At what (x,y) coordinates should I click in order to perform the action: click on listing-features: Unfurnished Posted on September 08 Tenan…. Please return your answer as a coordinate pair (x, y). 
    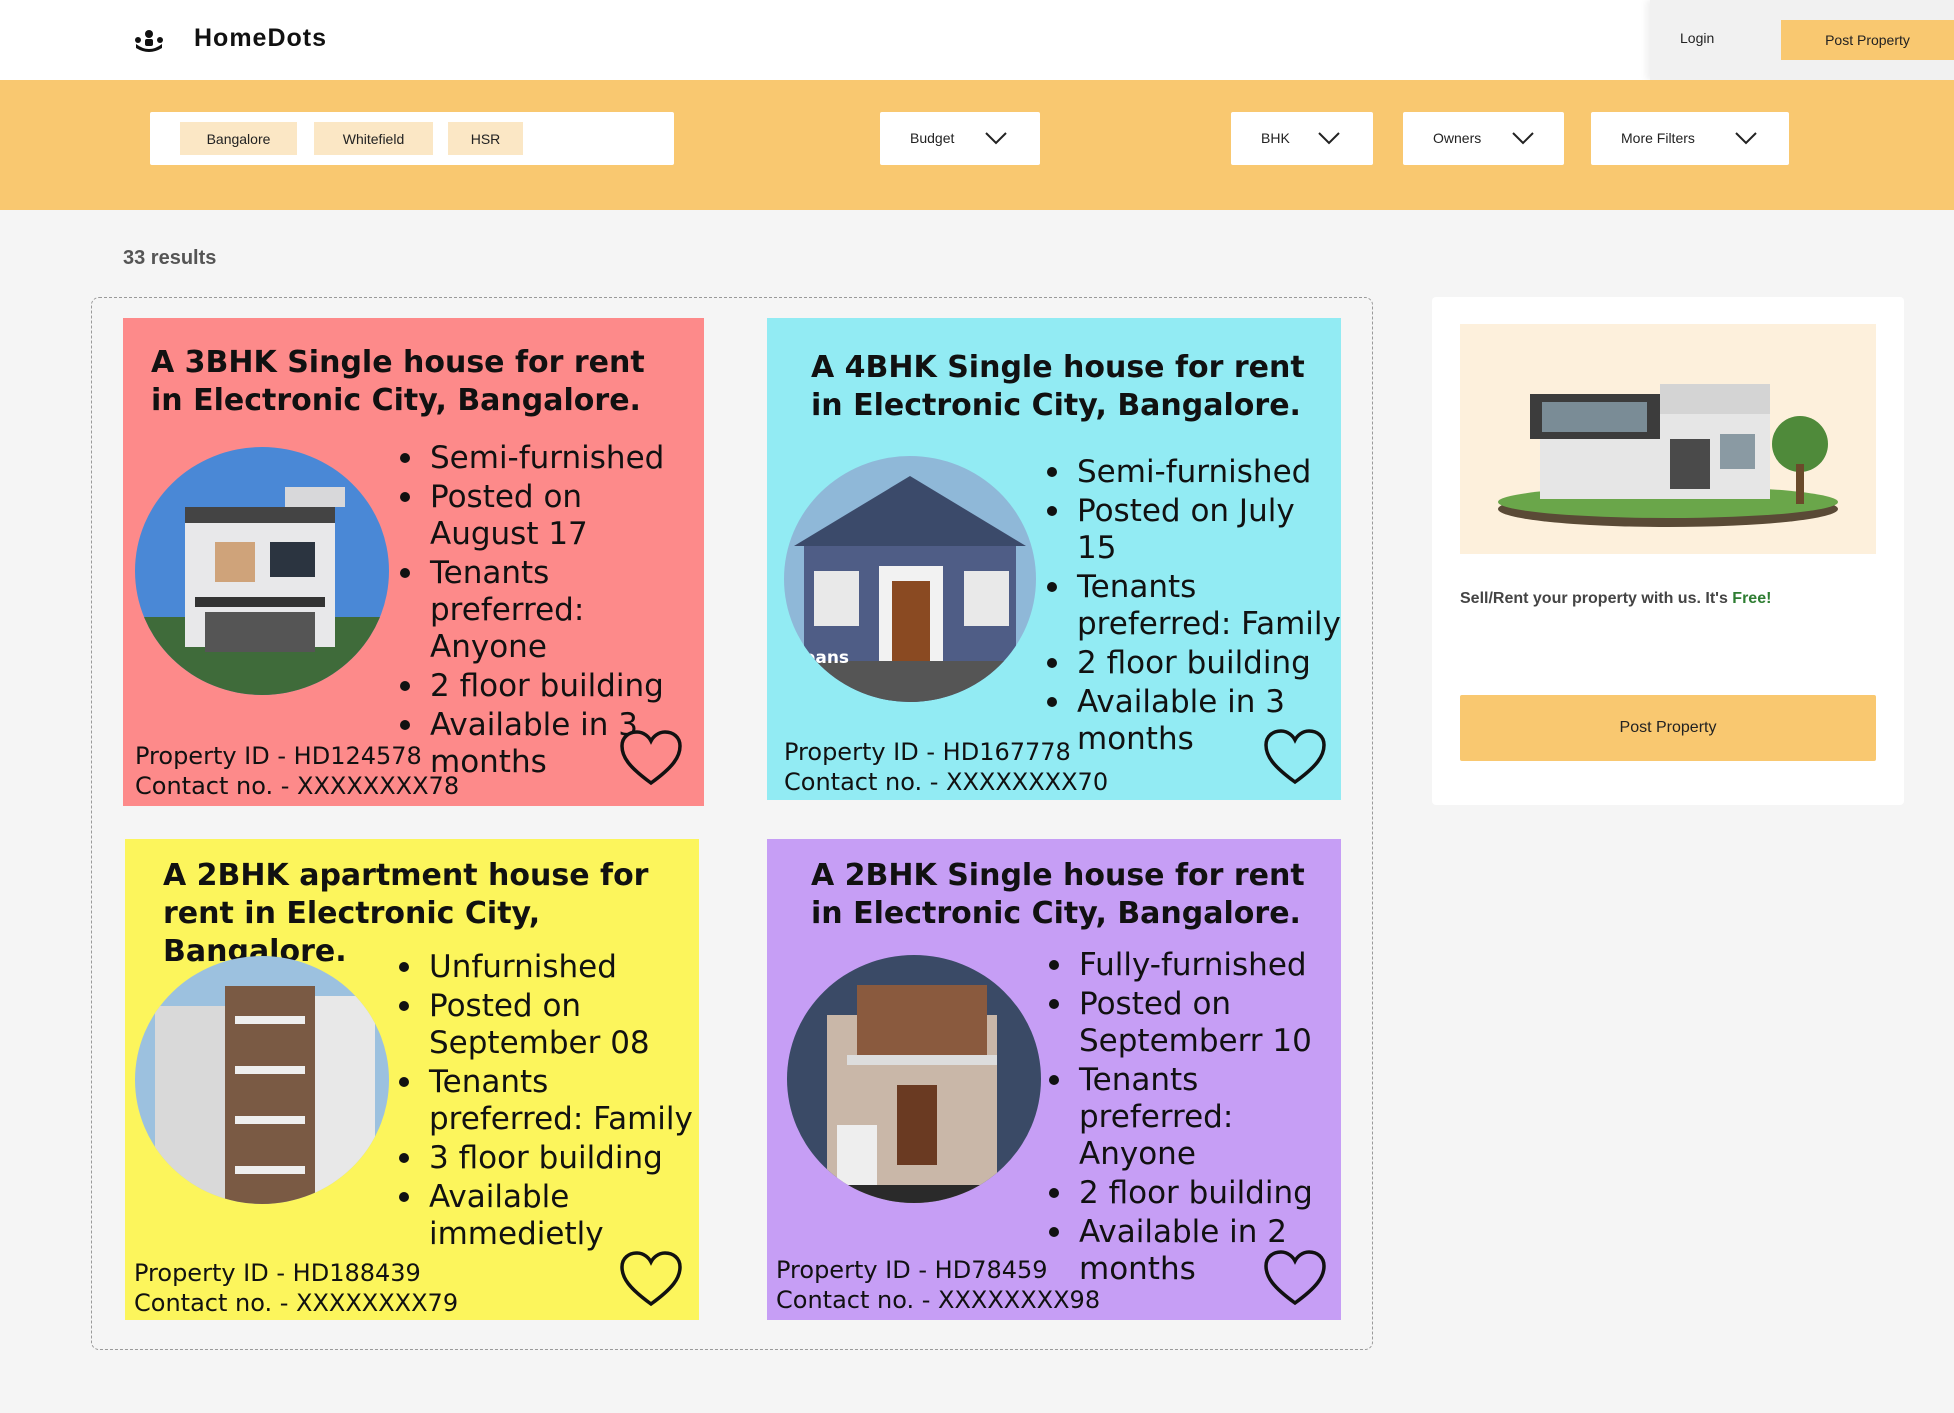
    Looking at the image, I should click on (547, 1102).